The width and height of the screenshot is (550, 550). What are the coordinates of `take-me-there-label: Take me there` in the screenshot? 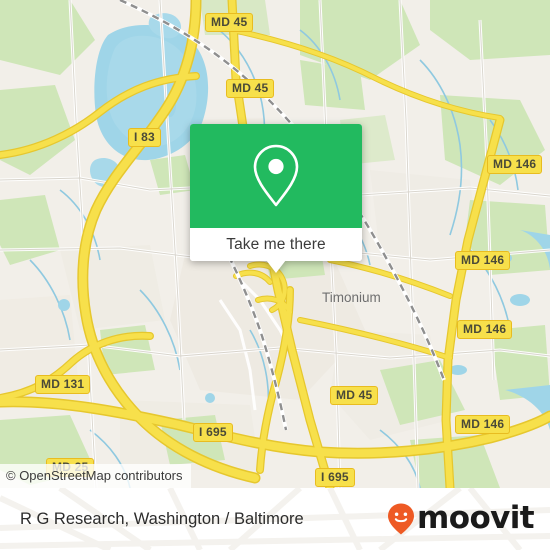 It's located at (276, 244).